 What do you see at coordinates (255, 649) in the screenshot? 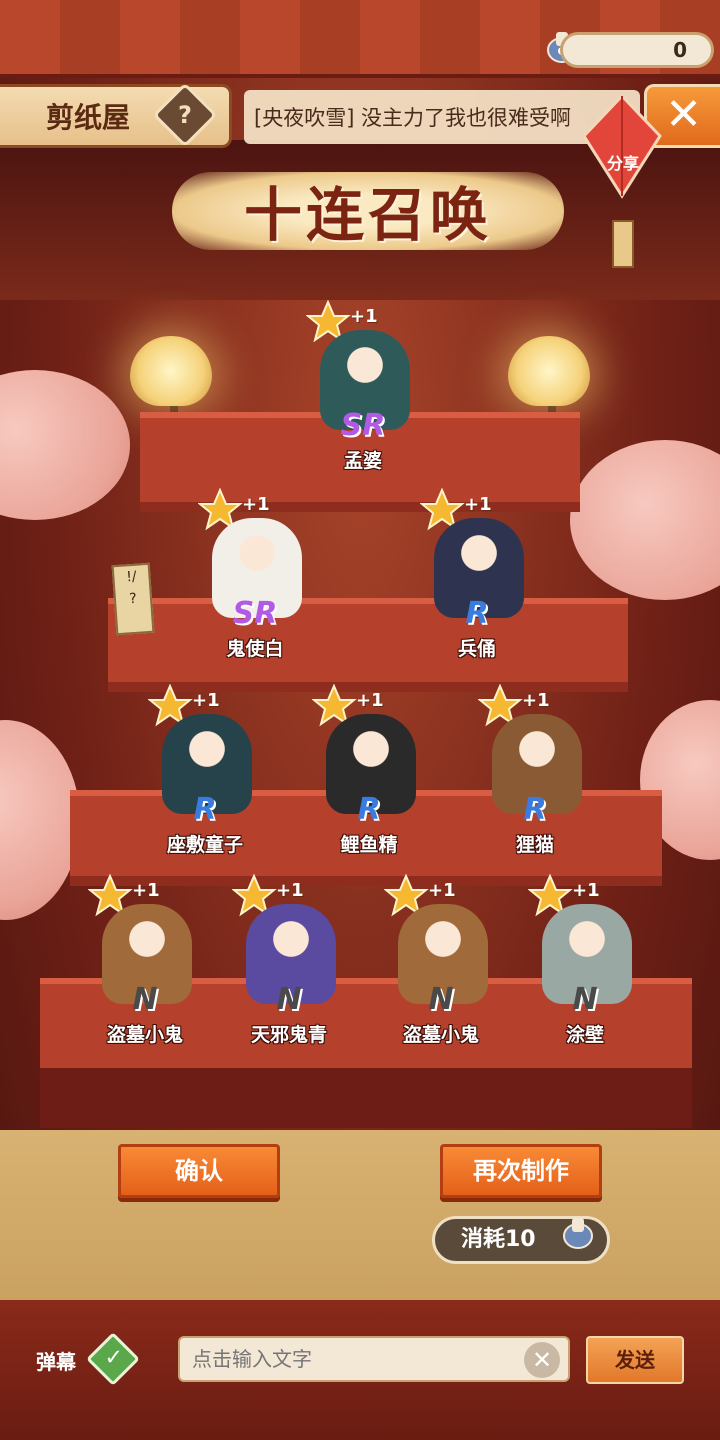
I see `character-name: 鬼使白` at bounding box center [255, 649].